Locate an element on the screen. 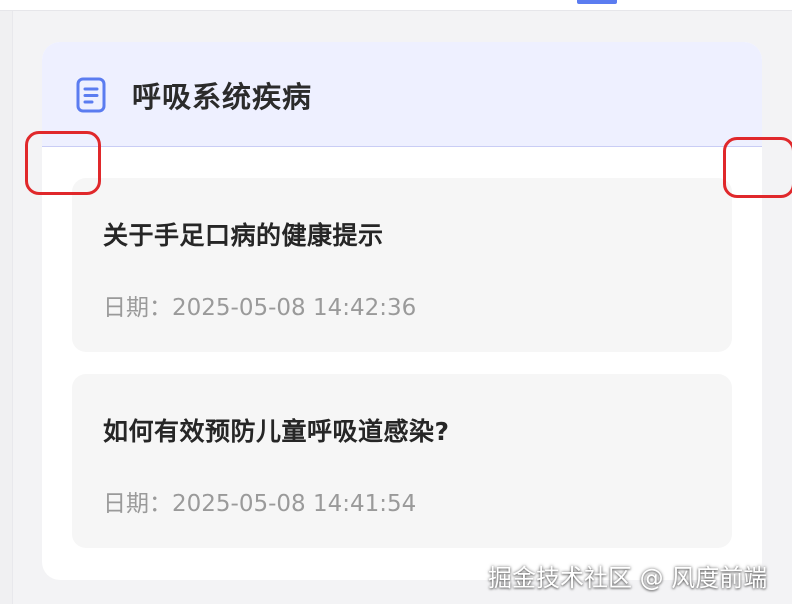  document-icon is located at coordinates (91, 95).